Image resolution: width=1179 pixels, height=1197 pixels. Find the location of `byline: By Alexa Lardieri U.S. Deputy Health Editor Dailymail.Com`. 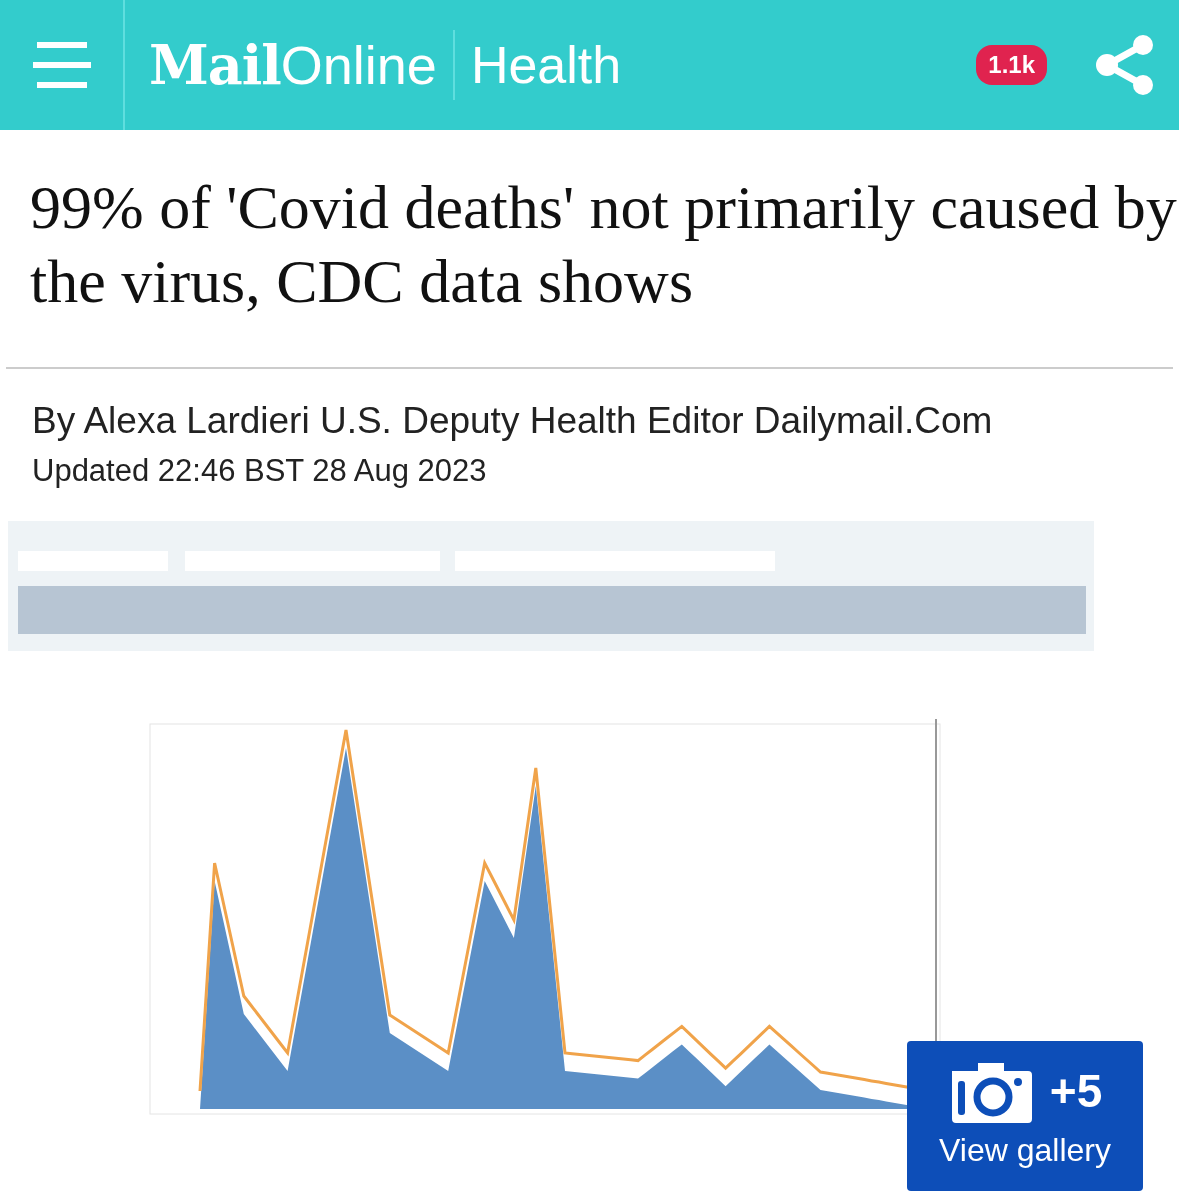

byline: By Alexa Lardieri U.S. Deputy Health Editor Dailymail.Com is located at coordinates (513, 420).